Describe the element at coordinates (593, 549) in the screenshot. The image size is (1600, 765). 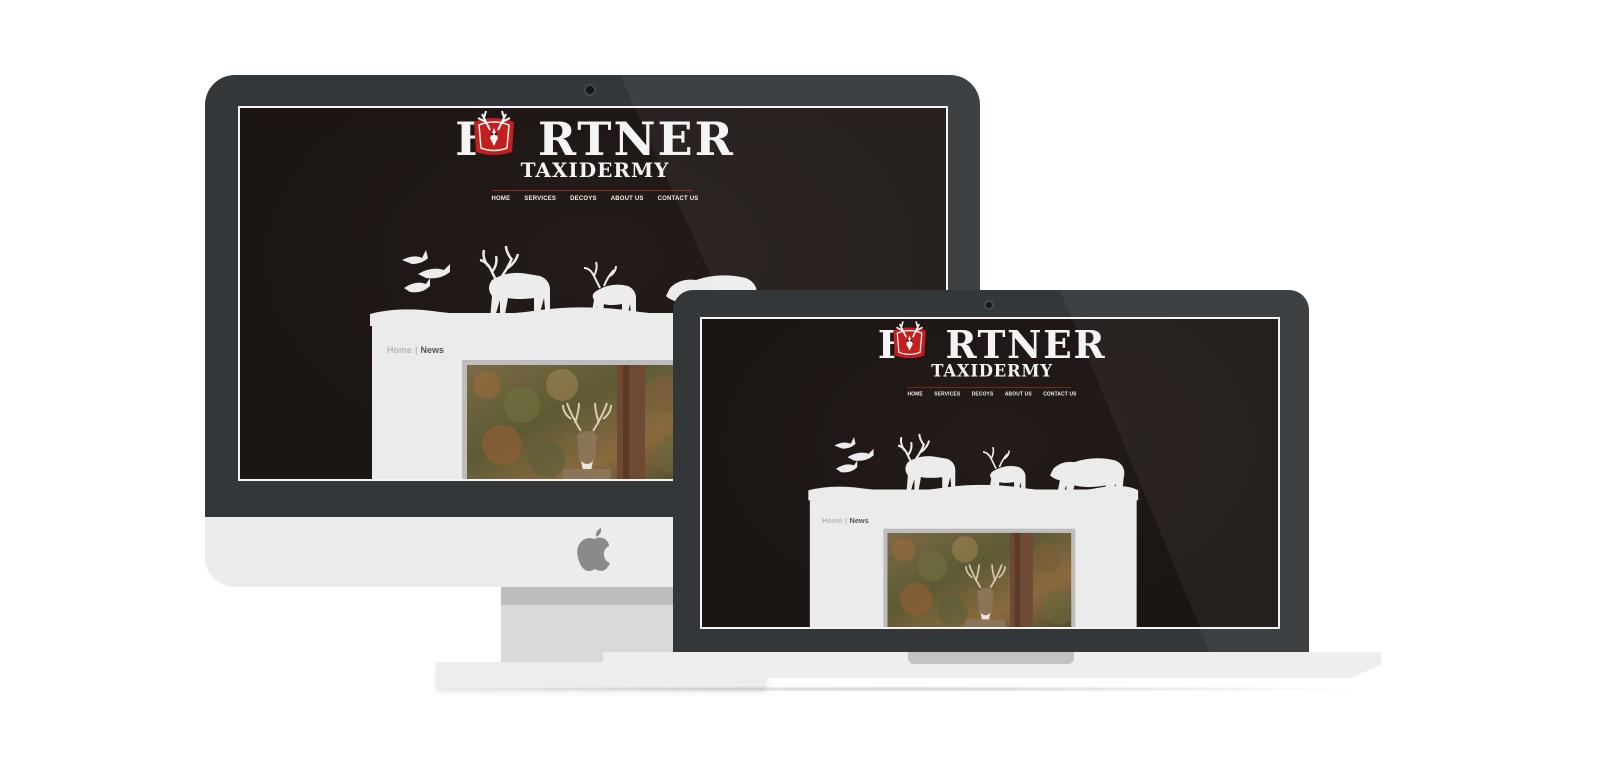
I see `apple-logo-icon` at that location.